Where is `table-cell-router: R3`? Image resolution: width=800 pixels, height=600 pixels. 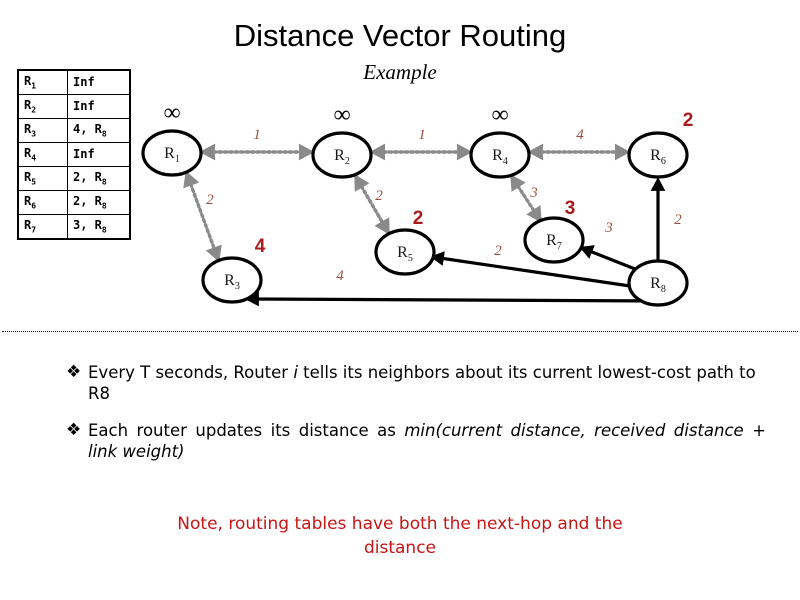
table-cell-router: R3 is located at coordinates (42, 130).